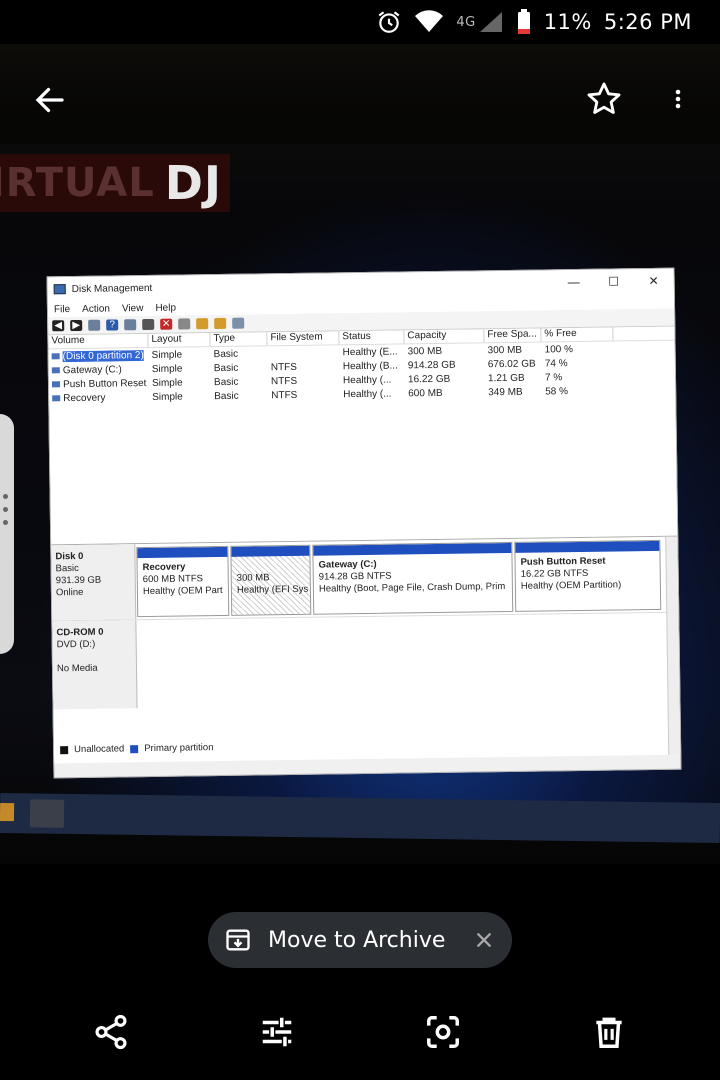  What do you see at coordinates (96, 309) in the screenshot?
I see `menu-action: Action` at bounding box center [96, 309].